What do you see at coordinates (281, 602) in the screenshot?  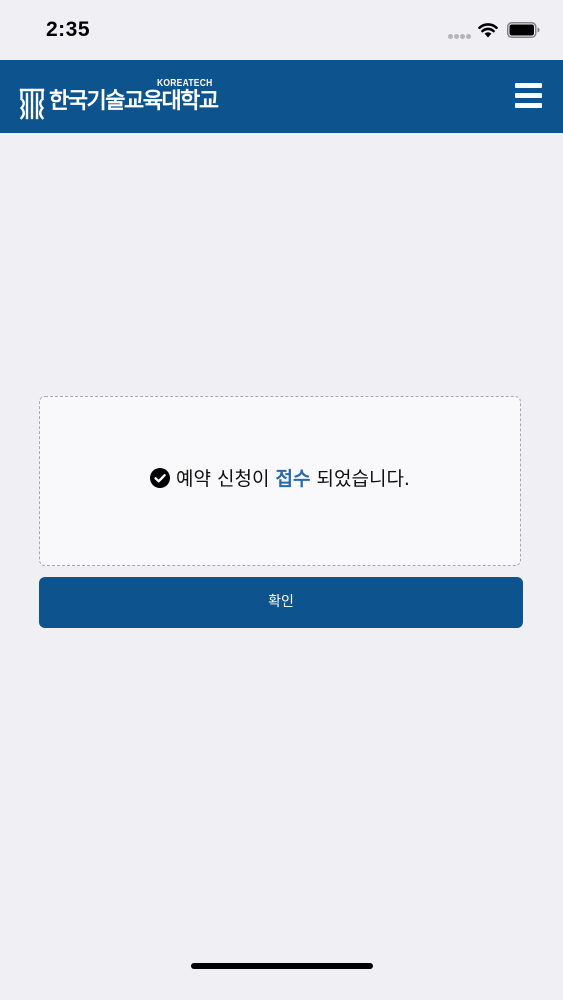 I see `confirm-button: 확인` at bounding box center [281, 602].